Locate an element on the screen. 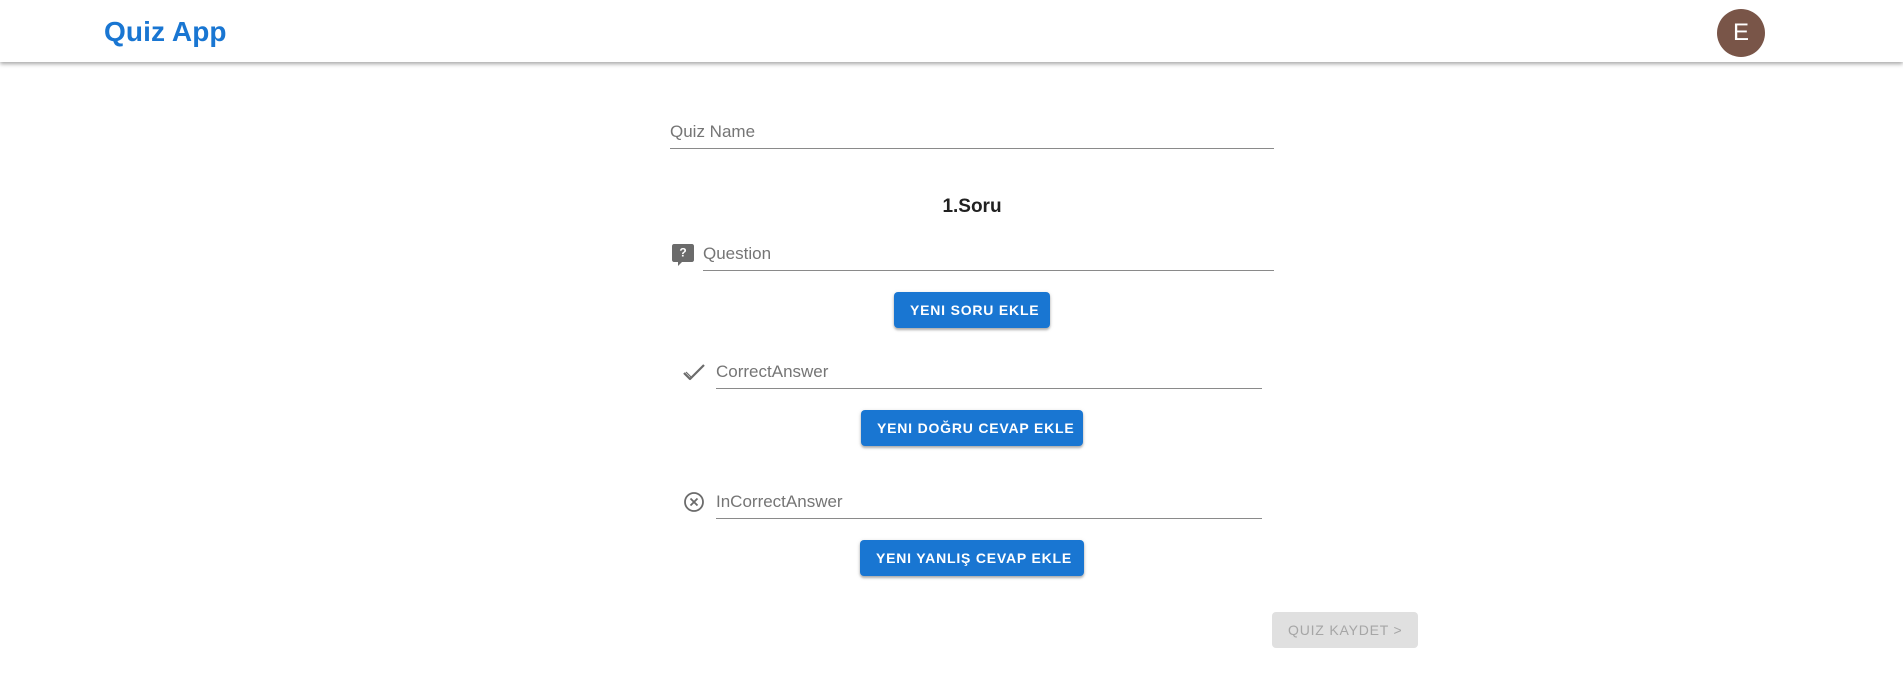 The height and width of the screenshot is (684, 1903). incorrect-answer-input is located at coordinates (989, 502).